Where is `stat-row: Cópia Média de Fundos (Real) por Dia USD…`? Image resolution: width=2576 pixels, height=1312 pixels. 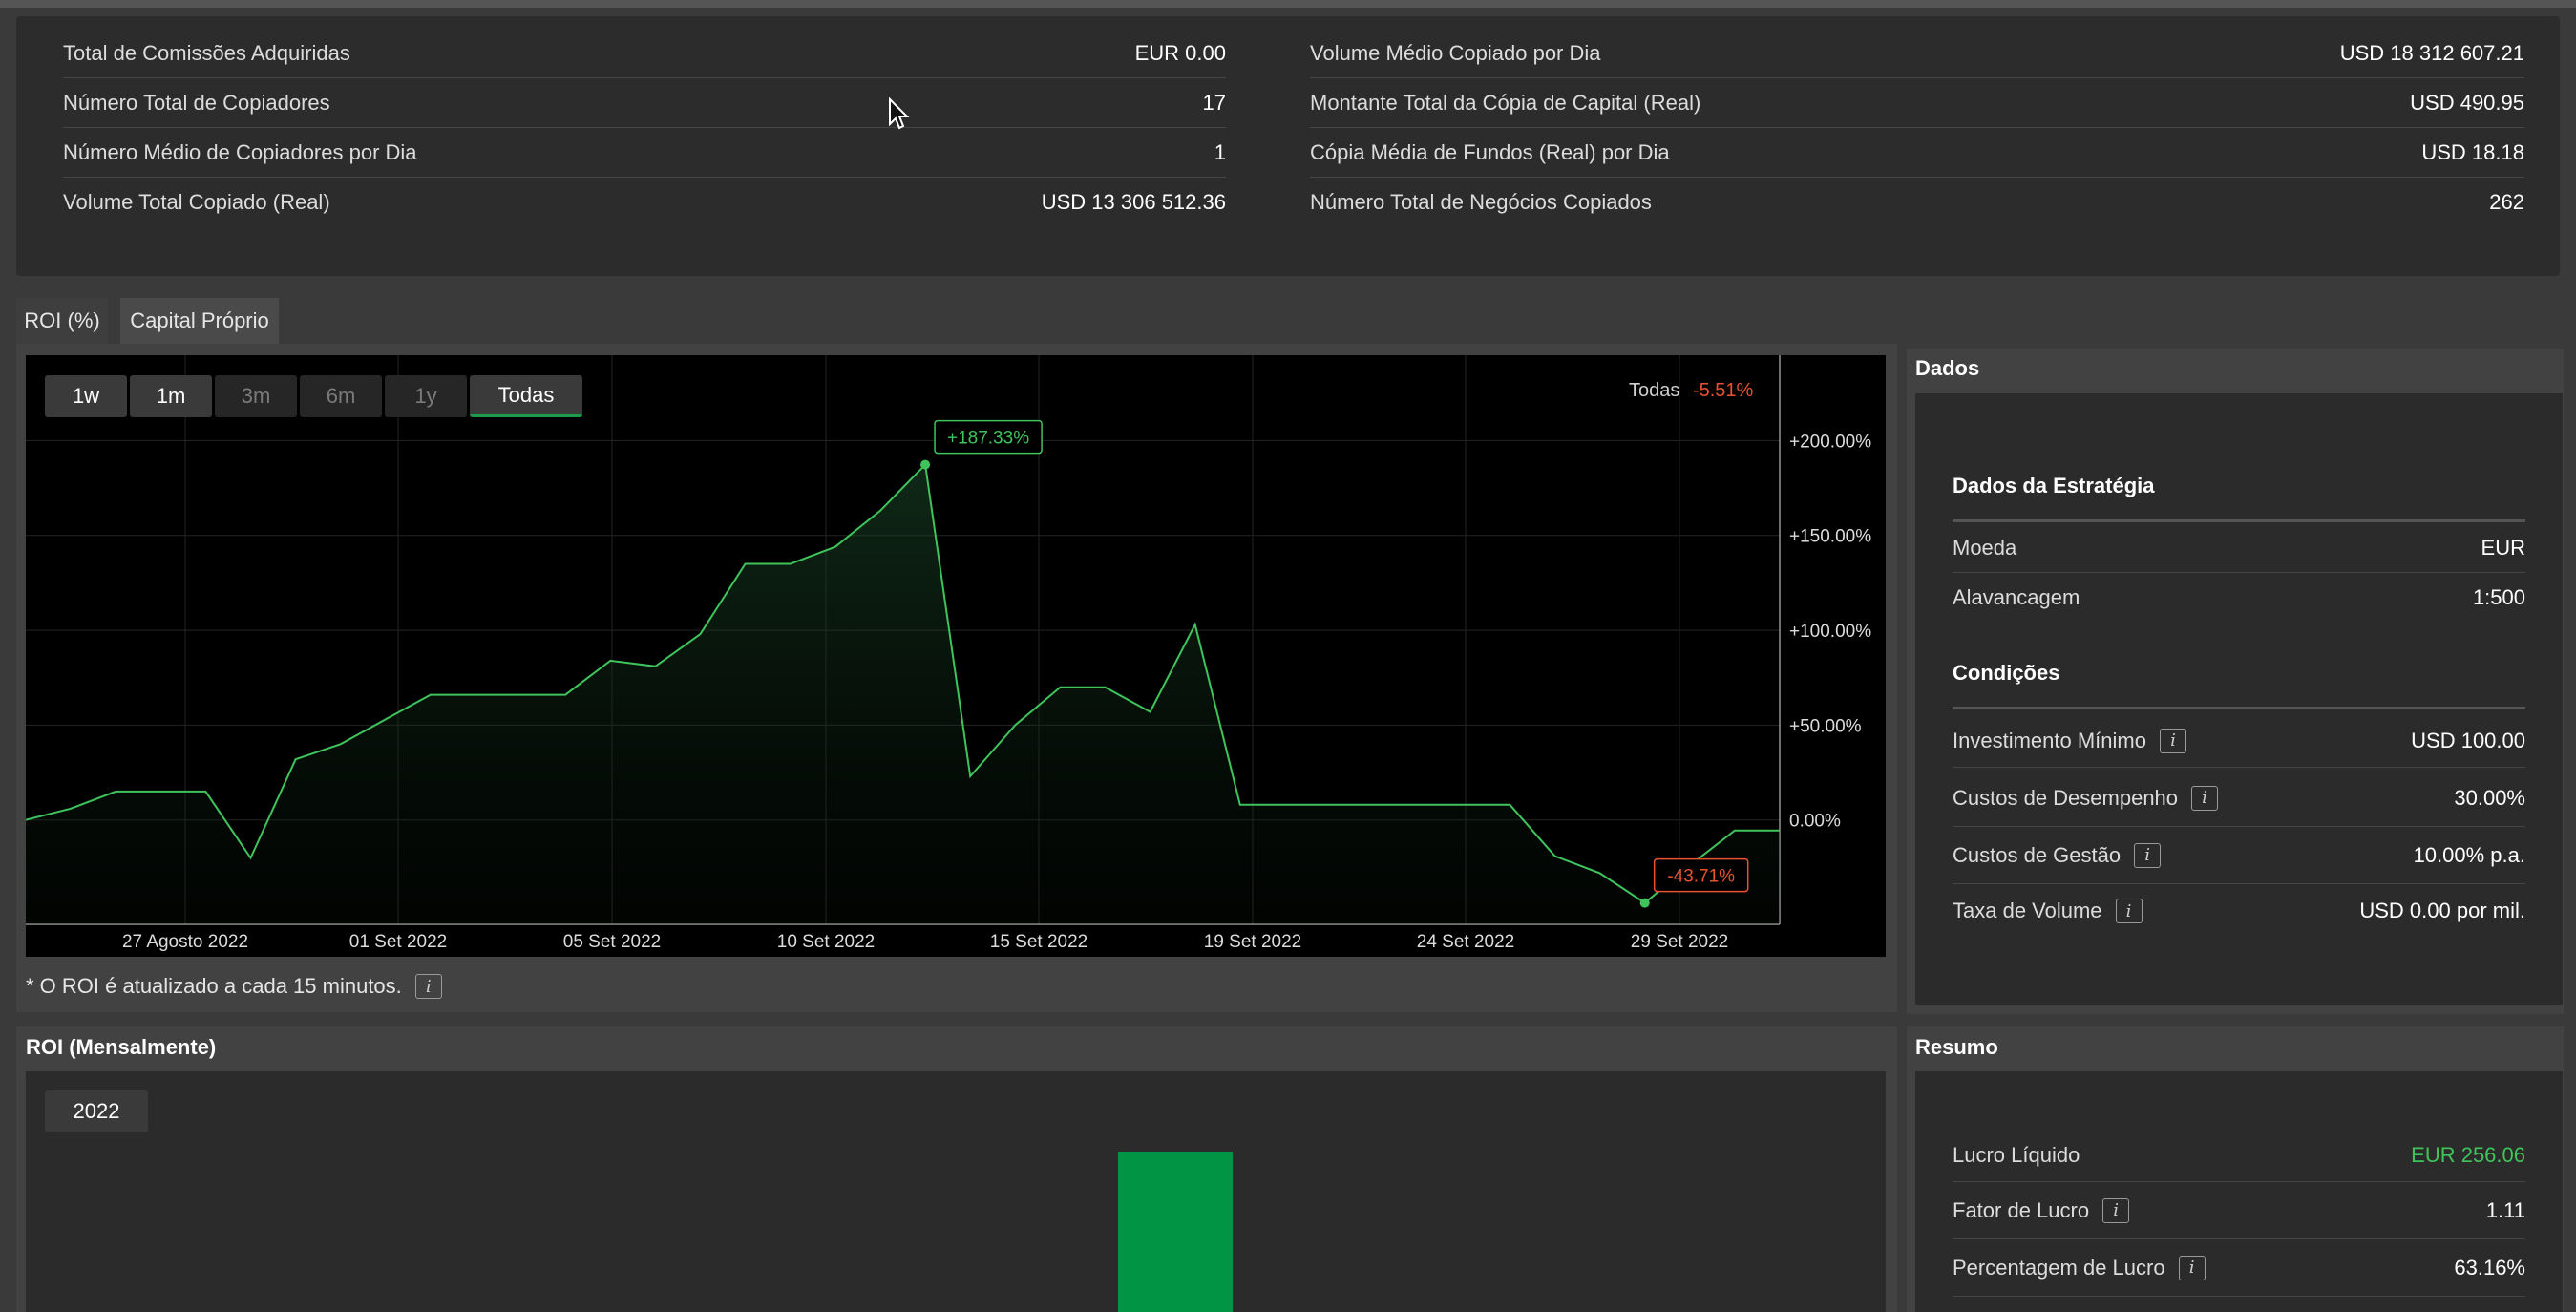 stat-row: Cópia Média de Fundos (Real) por Dia USD… is located at coordinates (1917, 153).